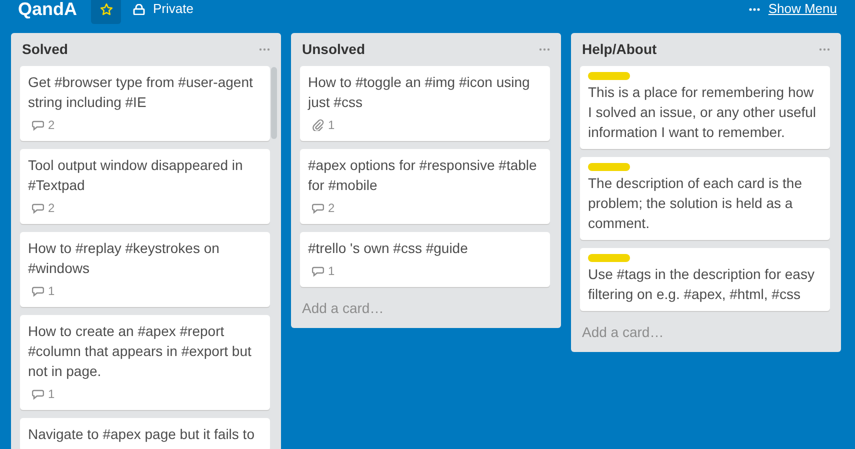  What do you see at coordinates (425, 259) in the screenshot?
I see `card: #trello 's own #css #guide 1` at bounding box center [425, 259].